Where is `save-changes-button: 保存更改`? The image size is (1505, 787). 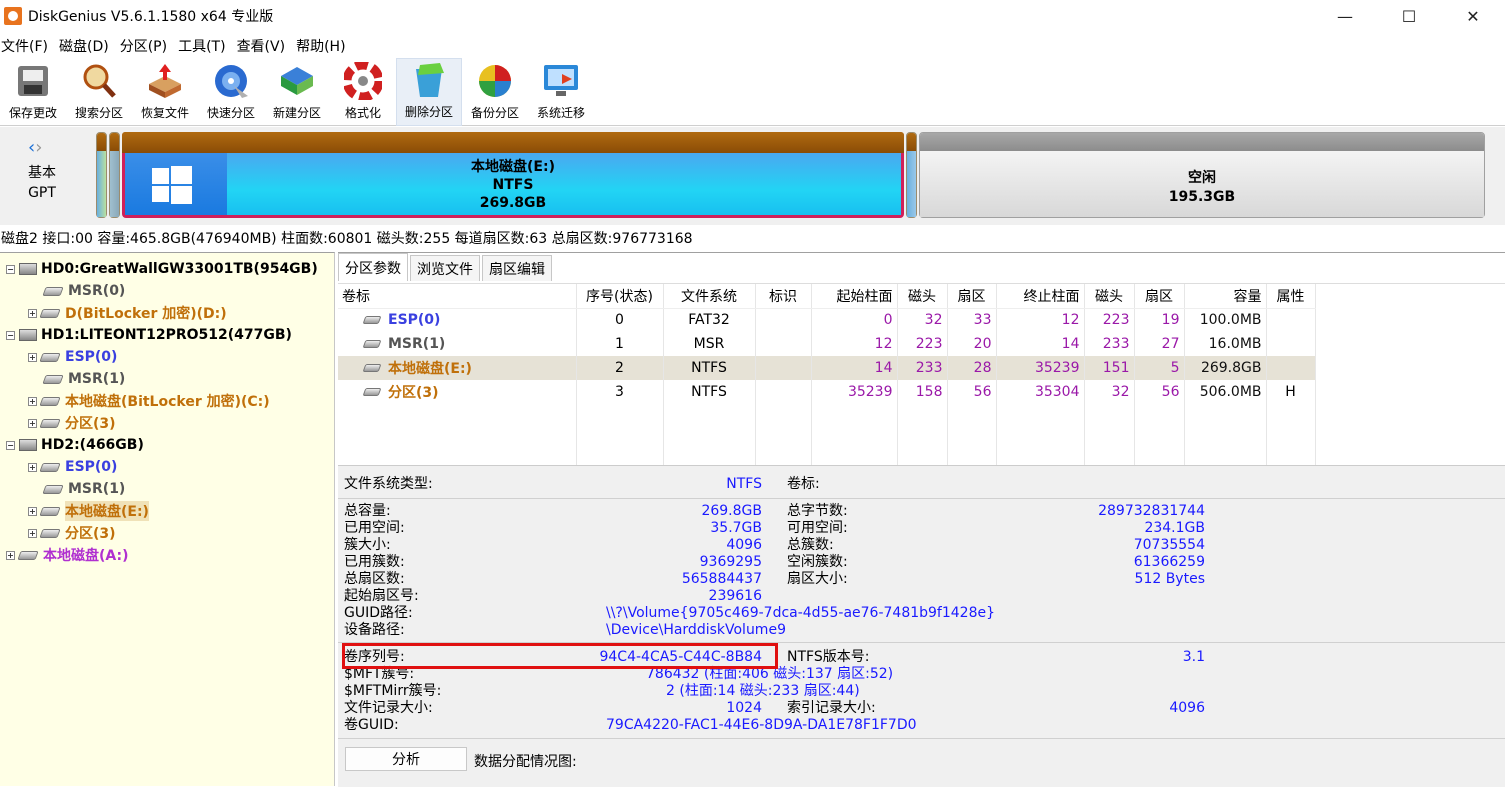 save-changes-button: 保存更改 is located at coordinates (33, 92).